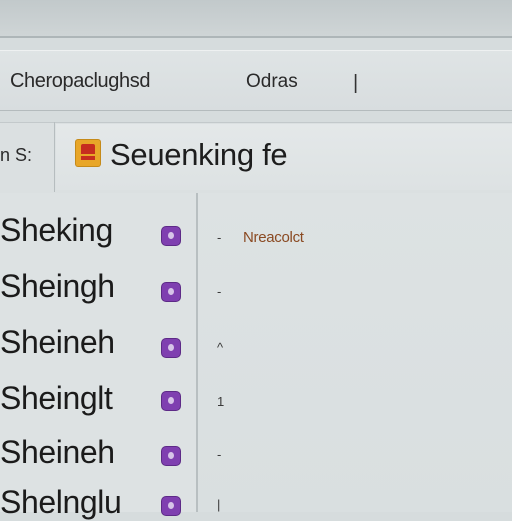 The height and width of the screenshot is (521, 512). Describe the element at coordinates (219, 504) in the screenshot. I see `row-marker: |` at that location.